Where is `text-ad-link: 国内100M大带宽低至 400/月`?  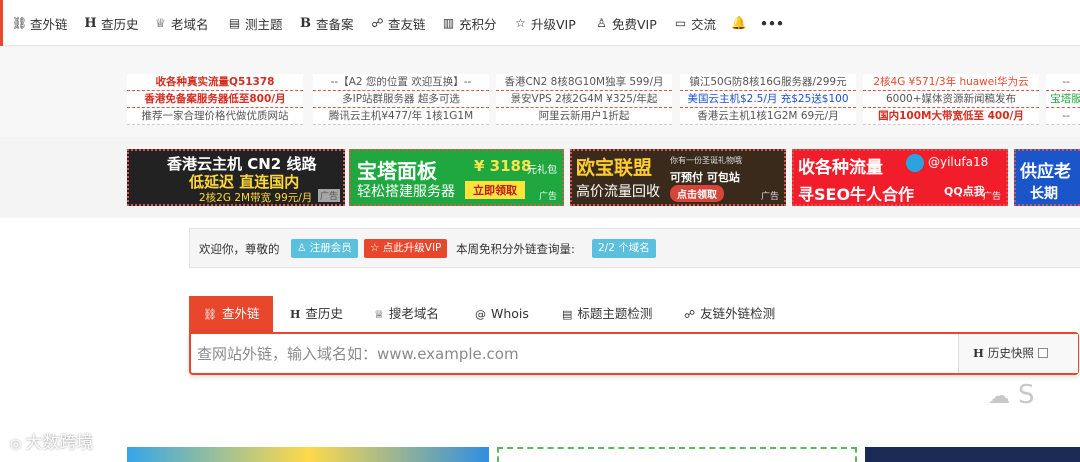
text-ad-link: 国内100M大带宽低至 400/月 is located at coordinates (951, 116).